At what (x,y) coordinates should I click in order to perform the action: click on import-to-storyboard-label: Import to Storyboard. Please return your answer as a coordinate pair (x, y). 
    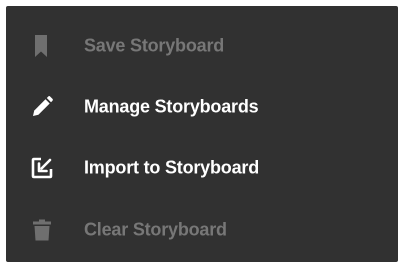
    Looking at the image, I should click on (171, 167).